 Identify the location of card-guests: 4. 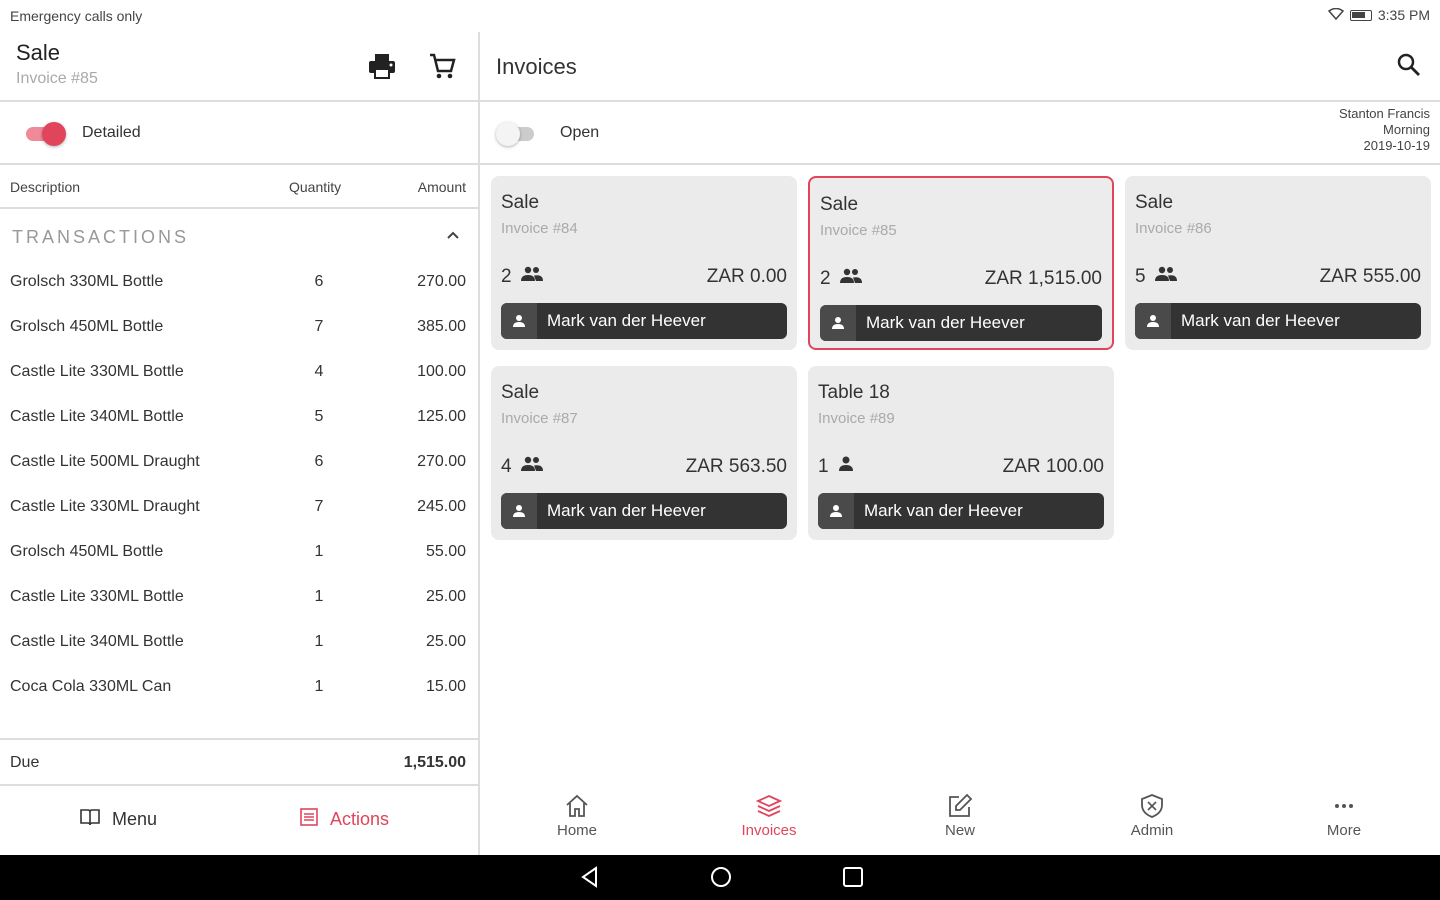
(522, 467).